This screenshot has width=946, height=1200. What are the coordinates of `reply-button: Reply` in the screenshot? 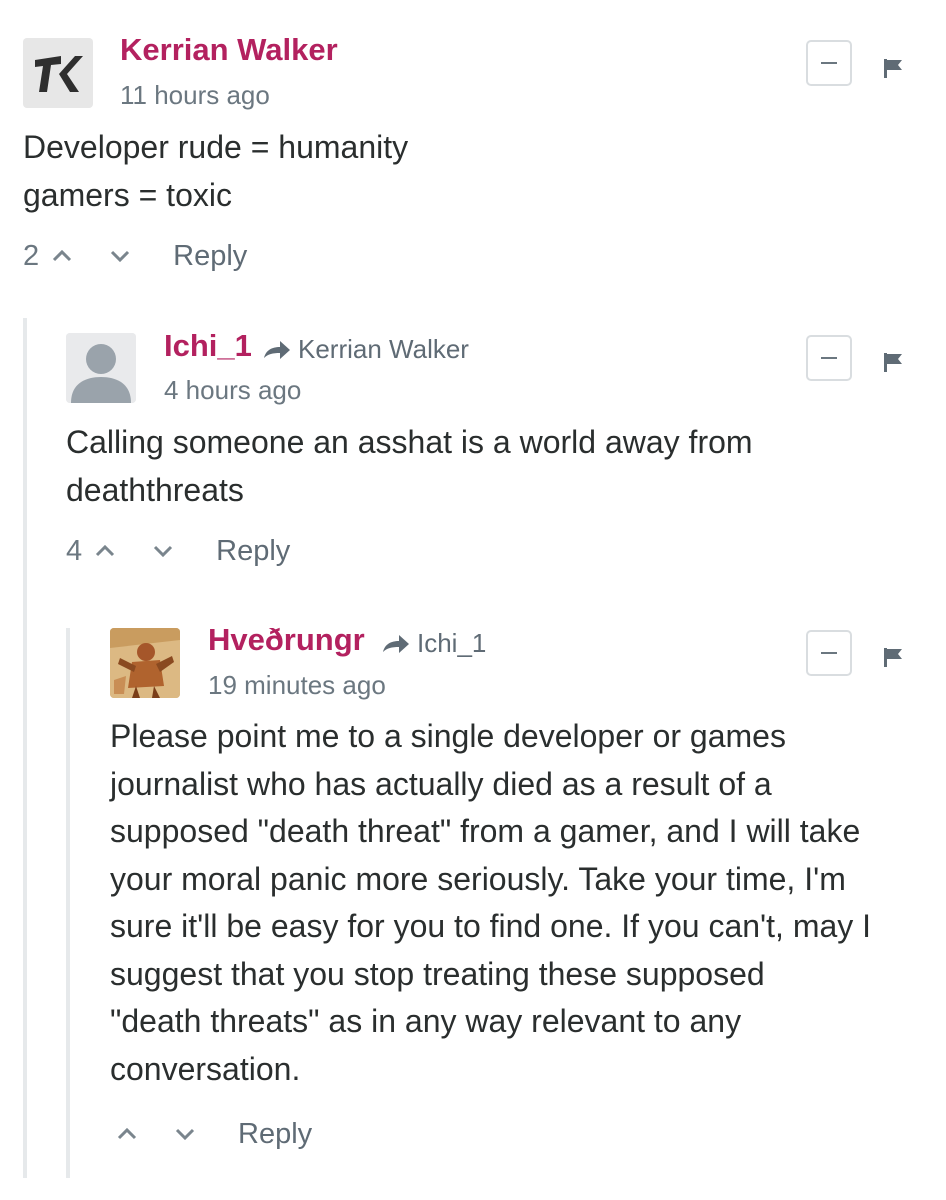 It's located at (275, 1134).